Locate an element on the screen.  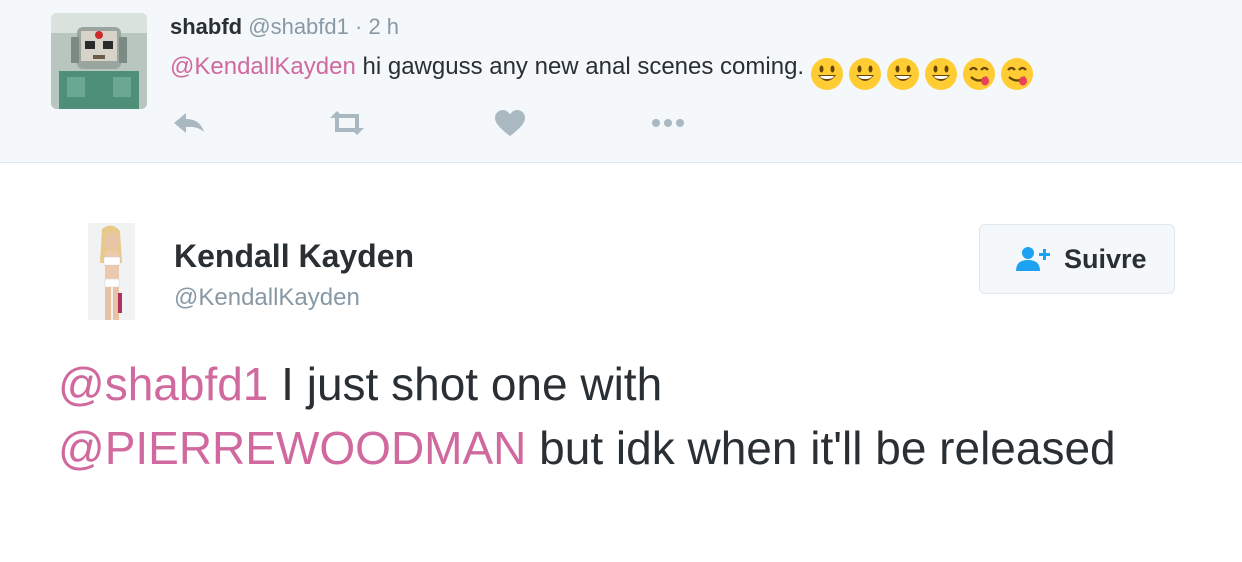
more-icon is located at coordinates (668, 123).